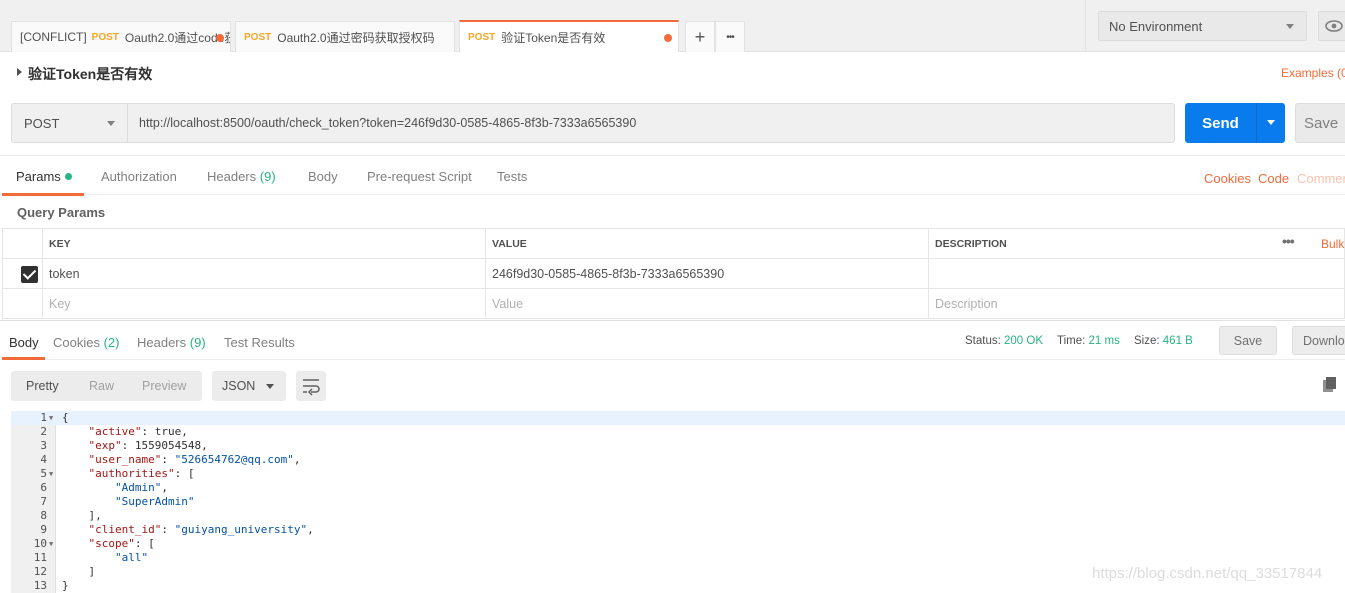 The image size is (1345, 593). I want to click on code-line: 9 "client_id": "guiyang_university",, so click(678, 530).